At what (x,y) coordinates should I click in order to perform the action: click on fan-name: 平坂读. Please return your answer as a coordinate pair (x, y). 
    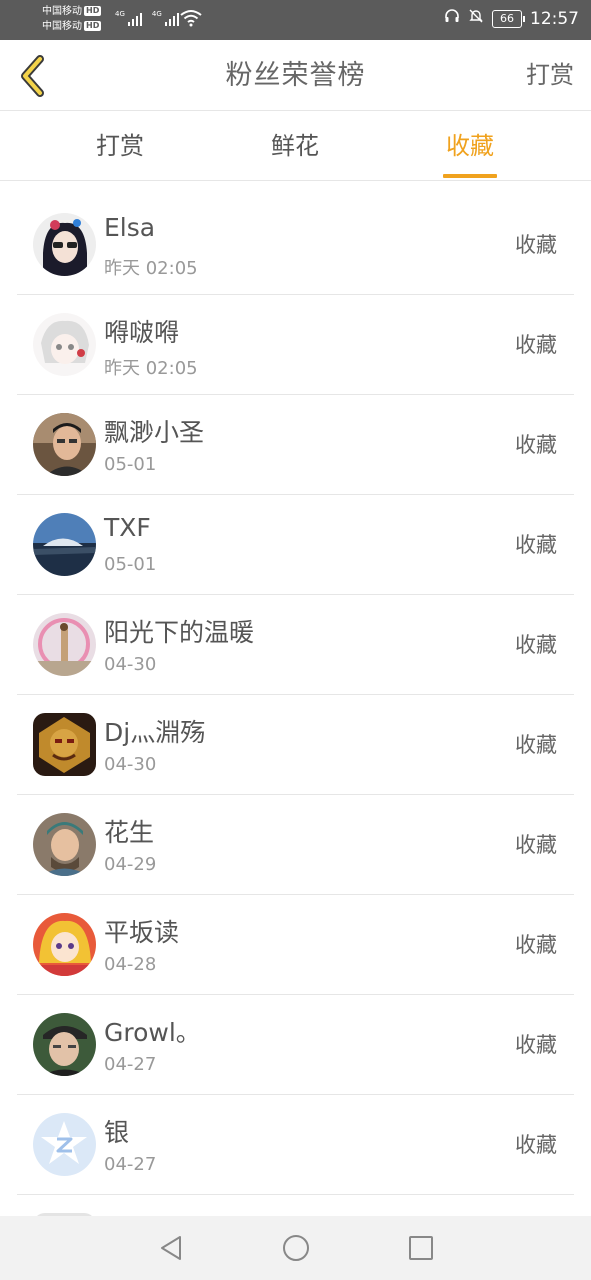
    Looking at the image, I should click on (142, 932).